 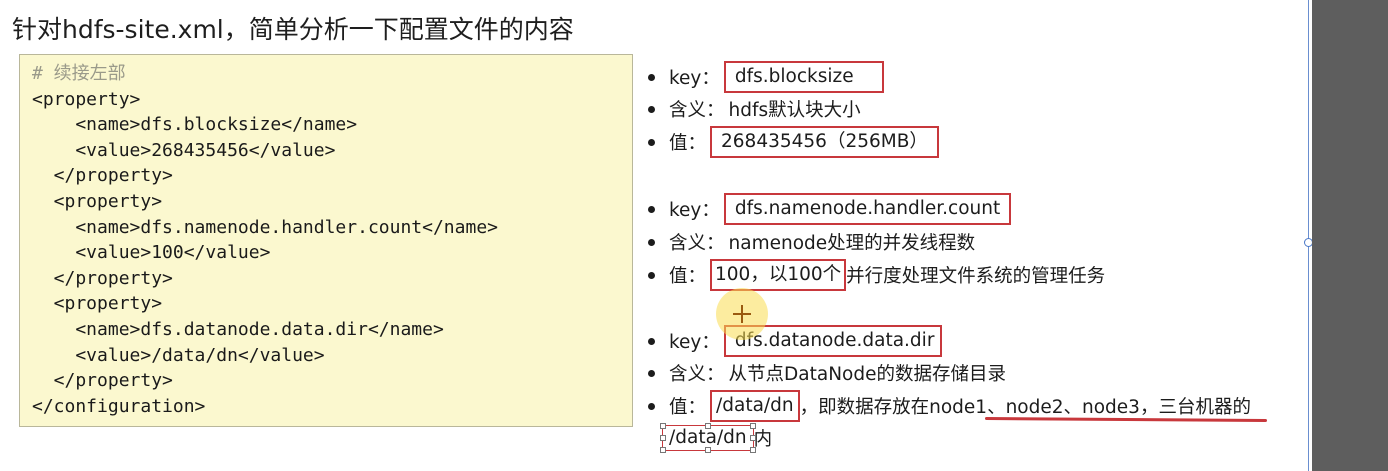 I want to click on code-line: <name>dfs.blocksize</name>, so click(x=195, y=125).